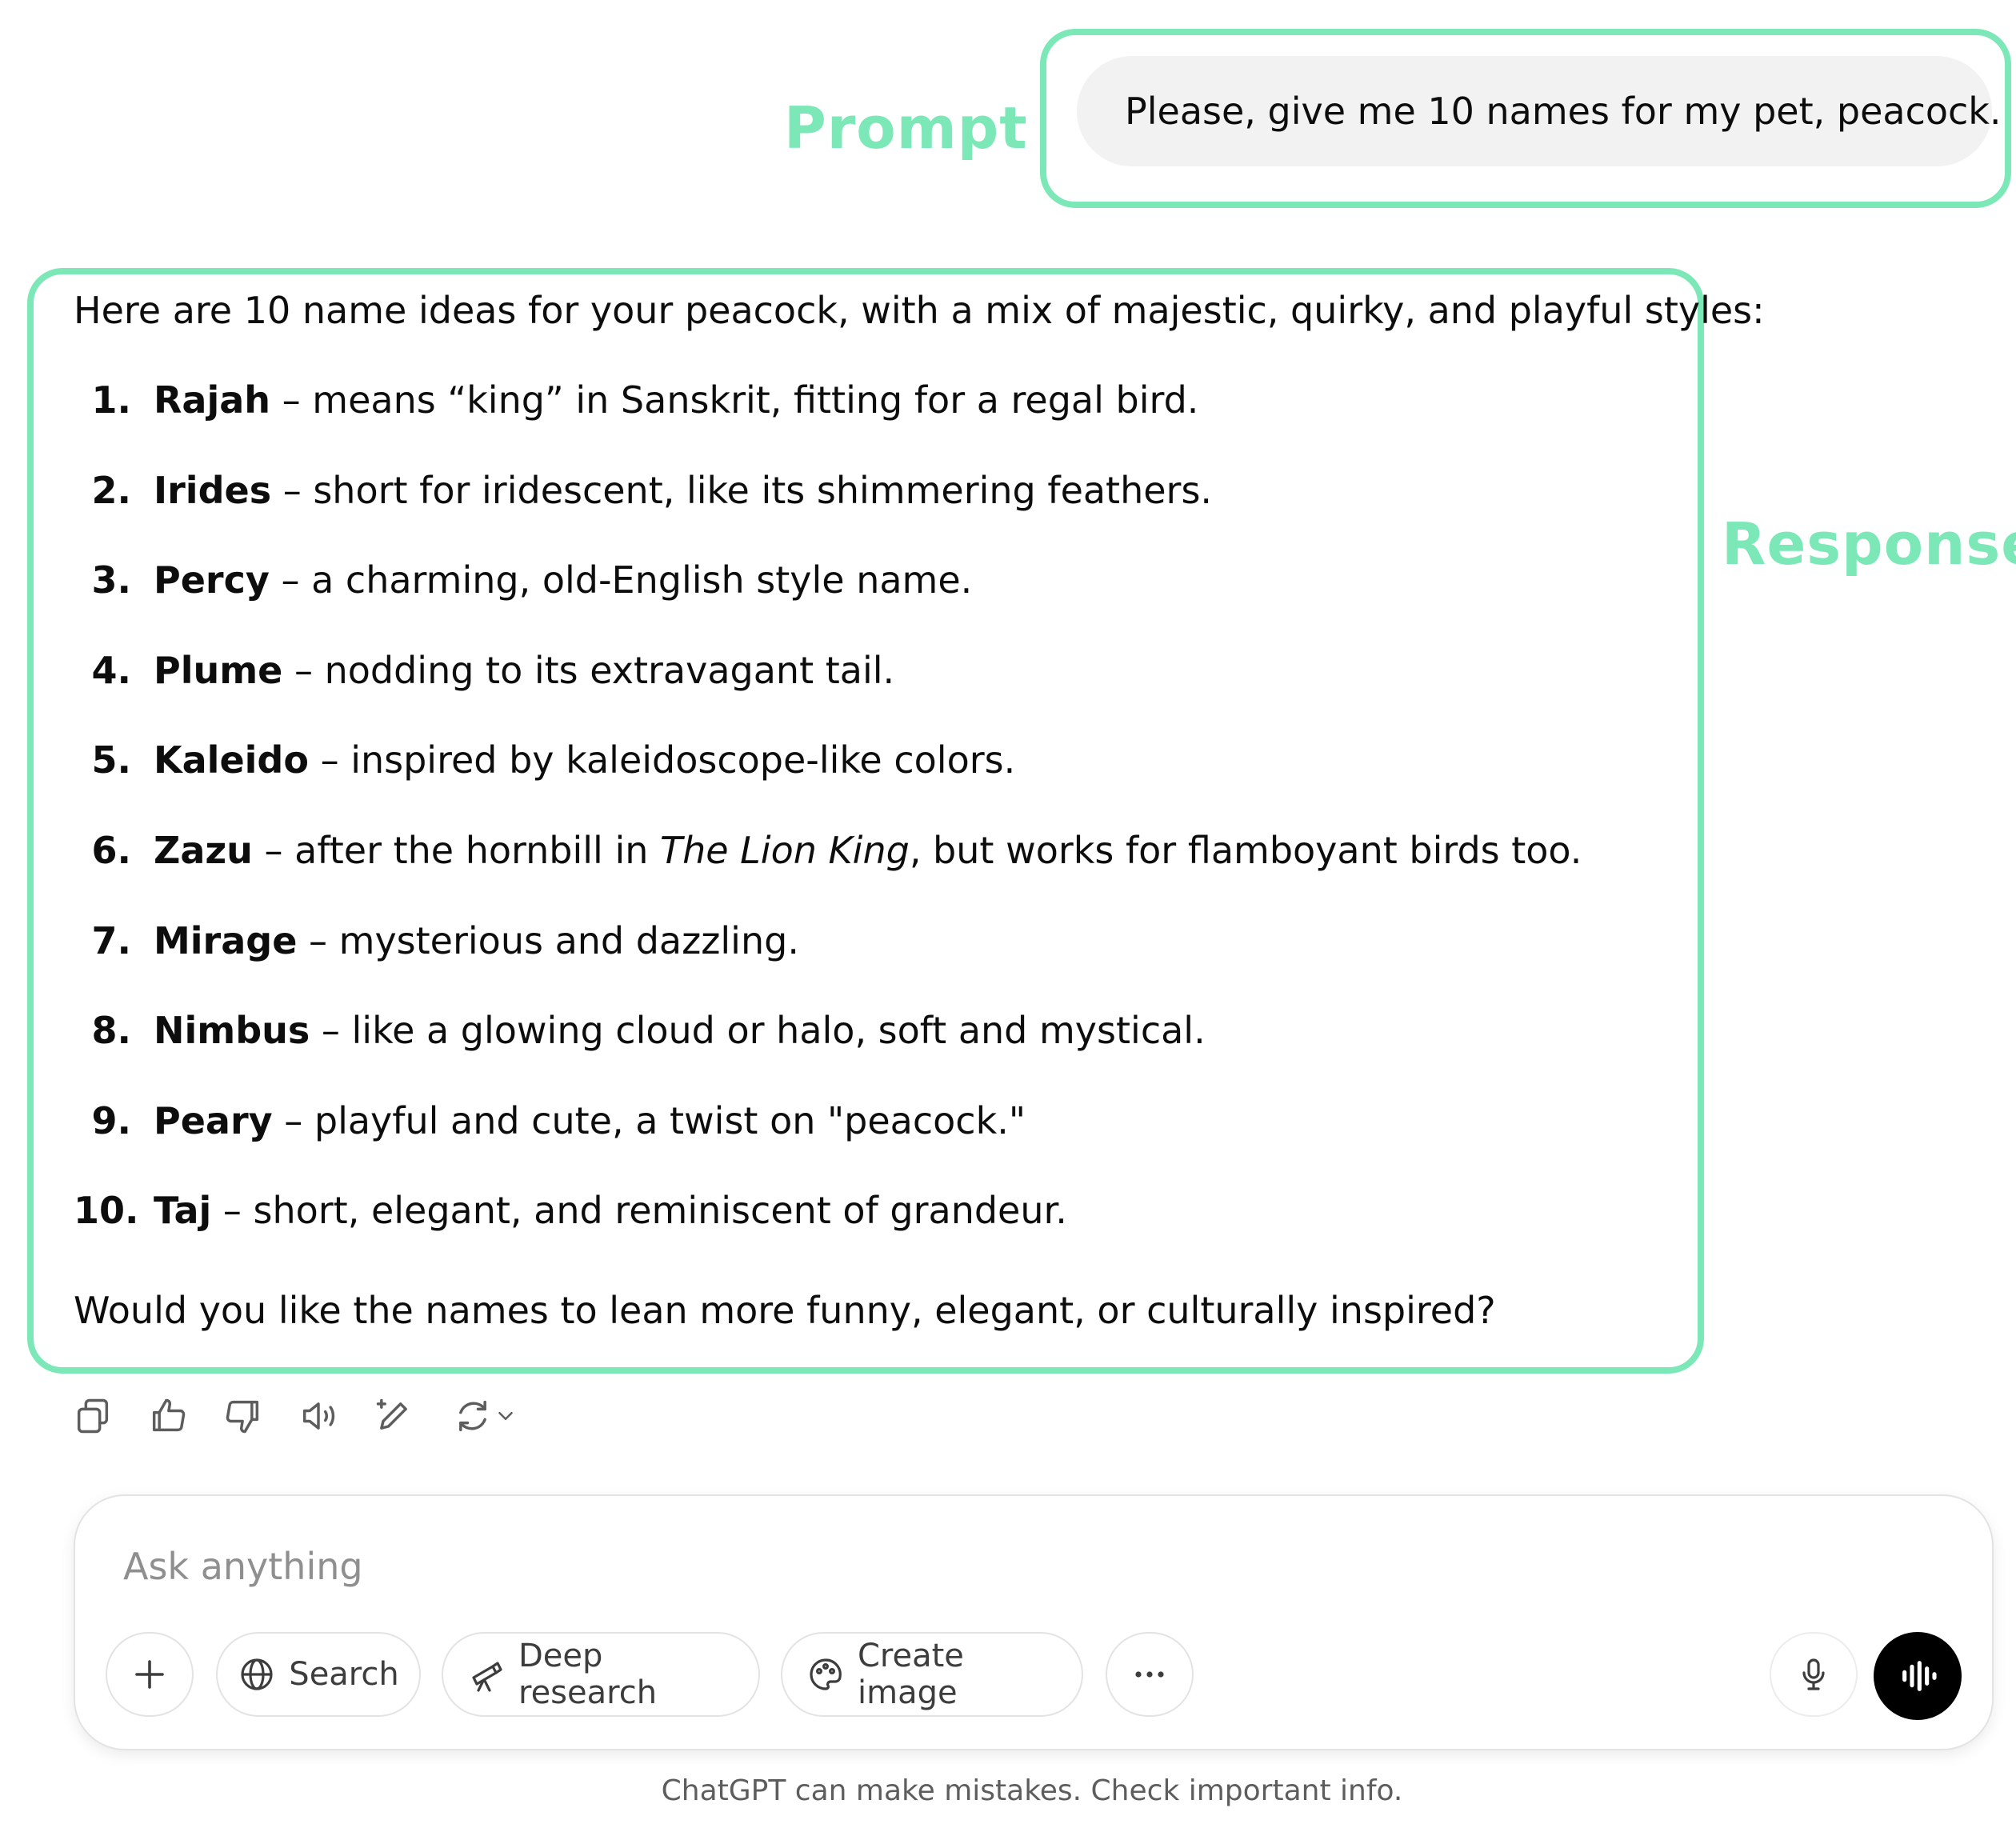  I want to click on more-tools-button, so click(1150, 1674).